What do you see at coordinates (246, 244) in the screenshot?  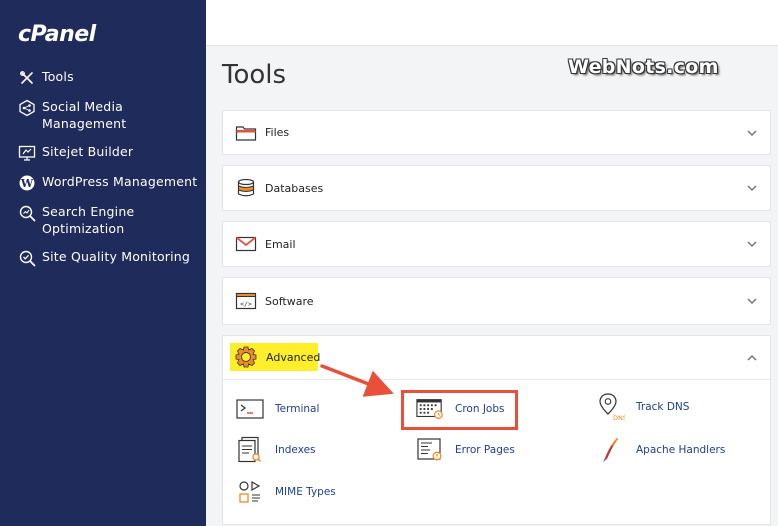 I see `email-icon` at bounding box center [246, 244].